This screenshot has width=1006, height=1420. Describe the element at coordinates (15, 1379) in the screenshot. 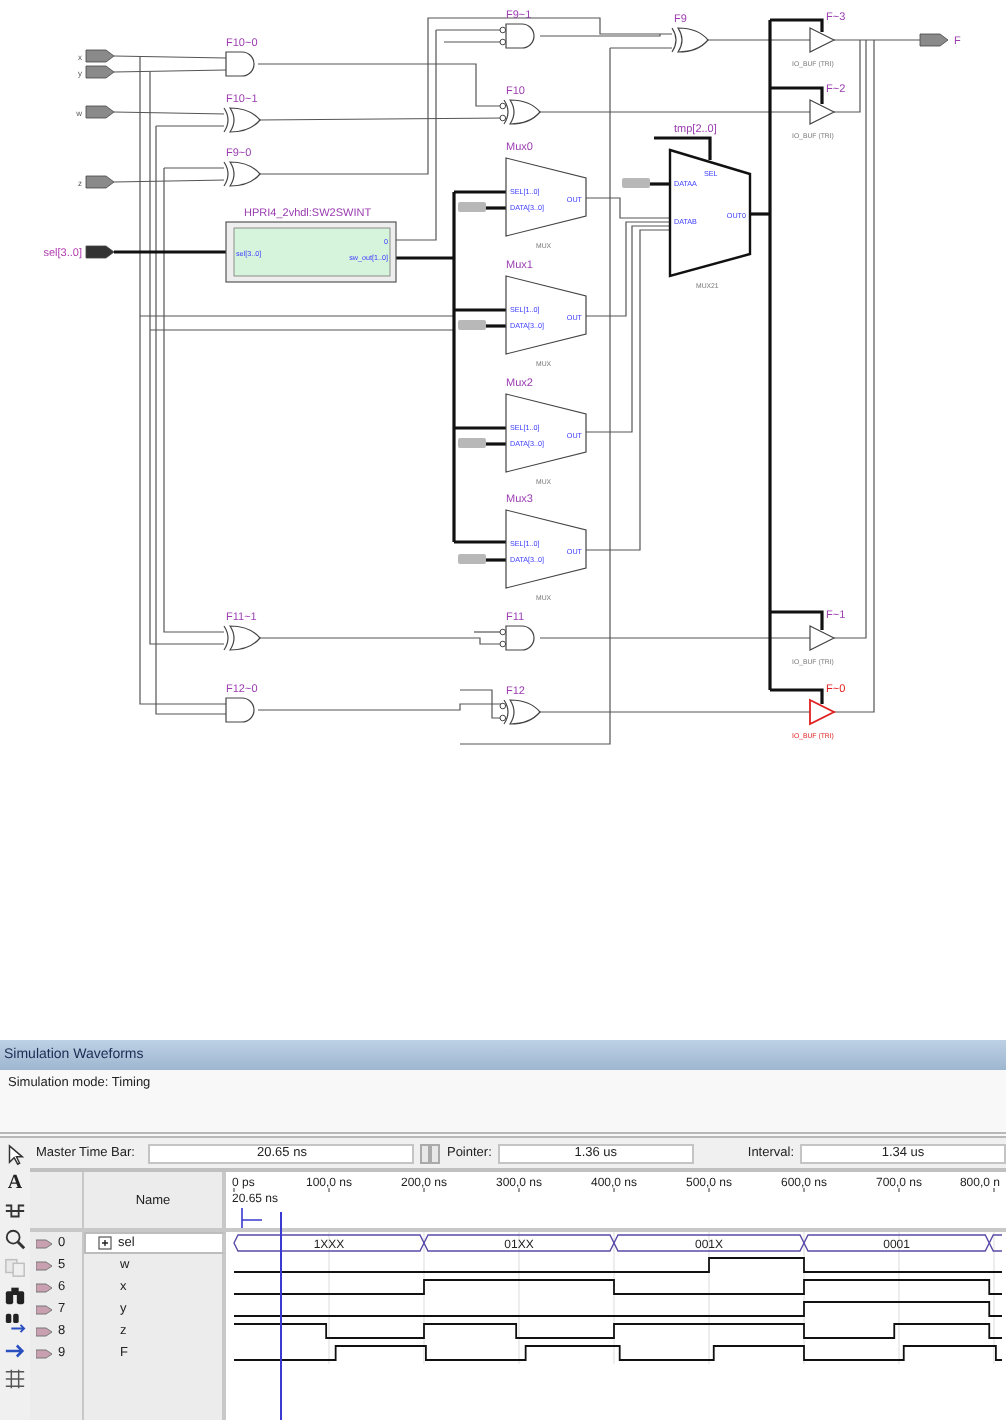

I see `grid-icon` at that location.